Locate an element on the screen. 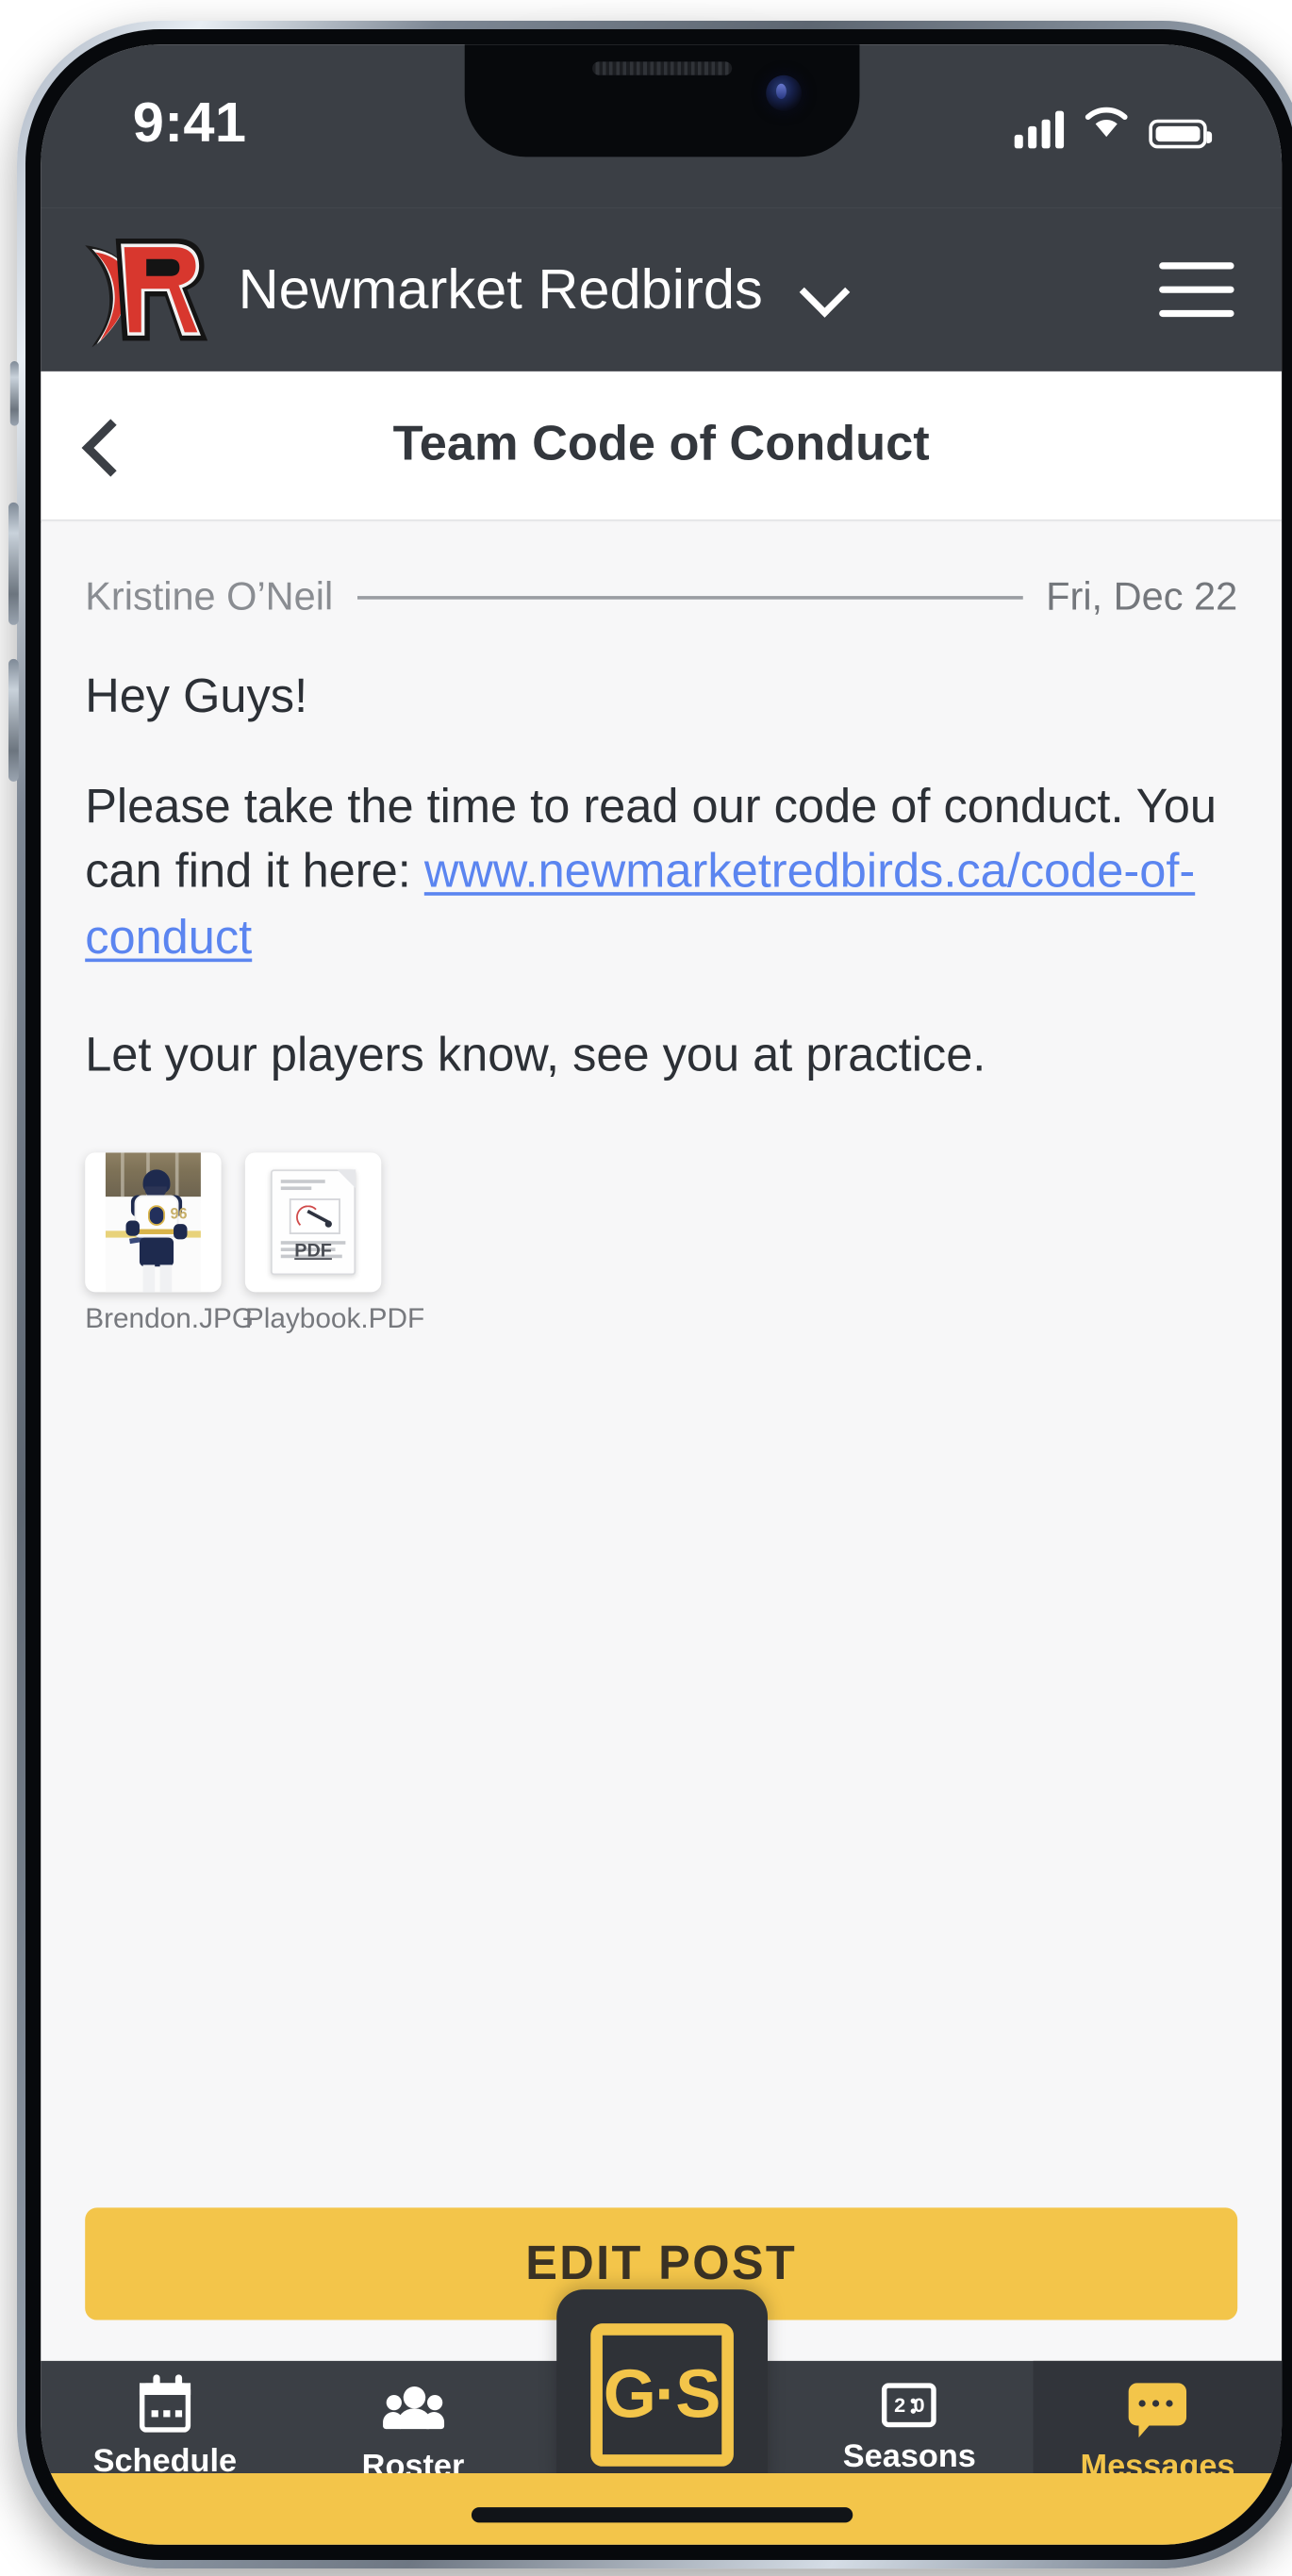 The height and width of the screenshot is (2576, 1292). chevron-down-icon is located at coordinates (825, 290).